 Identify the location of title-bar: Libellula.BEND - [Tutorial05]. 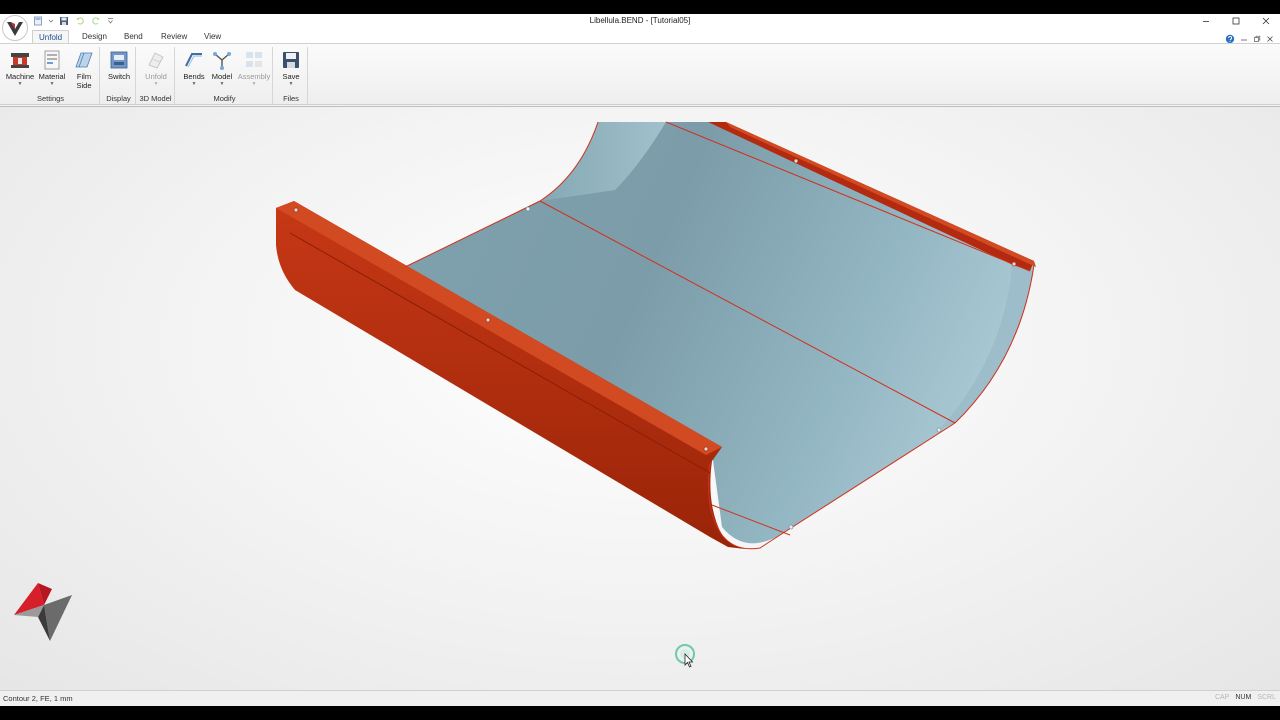
(640, 22).